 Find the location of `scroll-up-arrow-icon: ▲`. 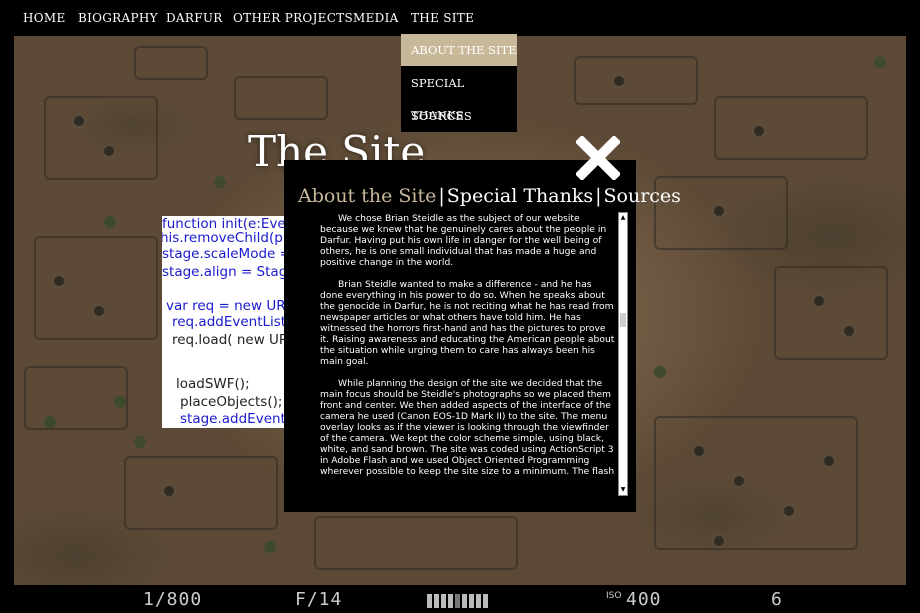

scroll-up-arrow-icon: ▲ is located at coordinates (623, 218).